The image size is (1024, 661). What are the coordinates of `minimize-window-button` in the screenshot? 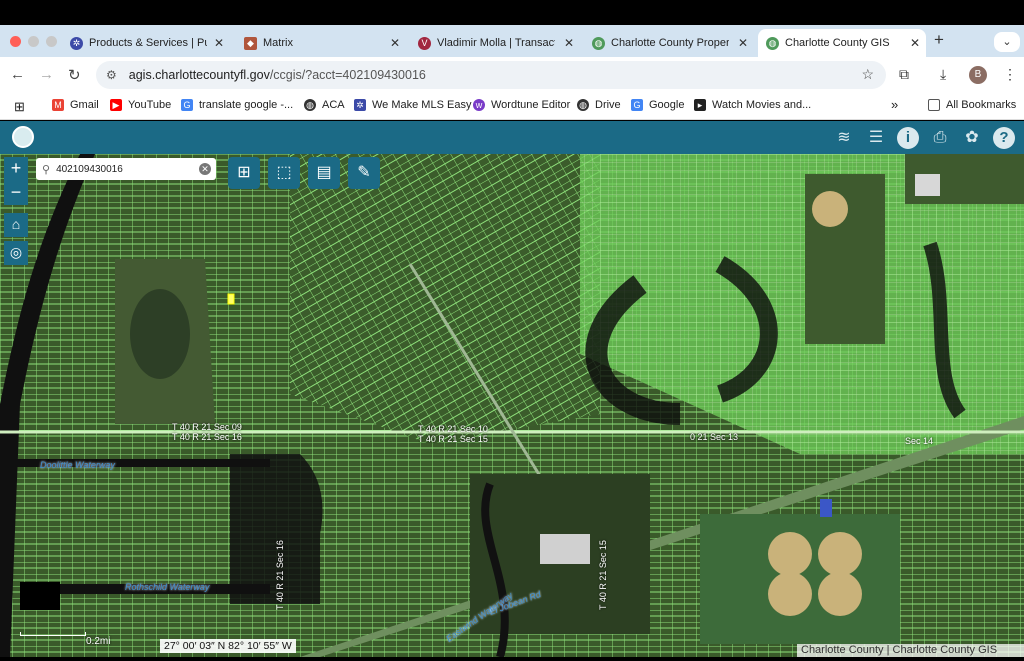 It's located at (33, 41).